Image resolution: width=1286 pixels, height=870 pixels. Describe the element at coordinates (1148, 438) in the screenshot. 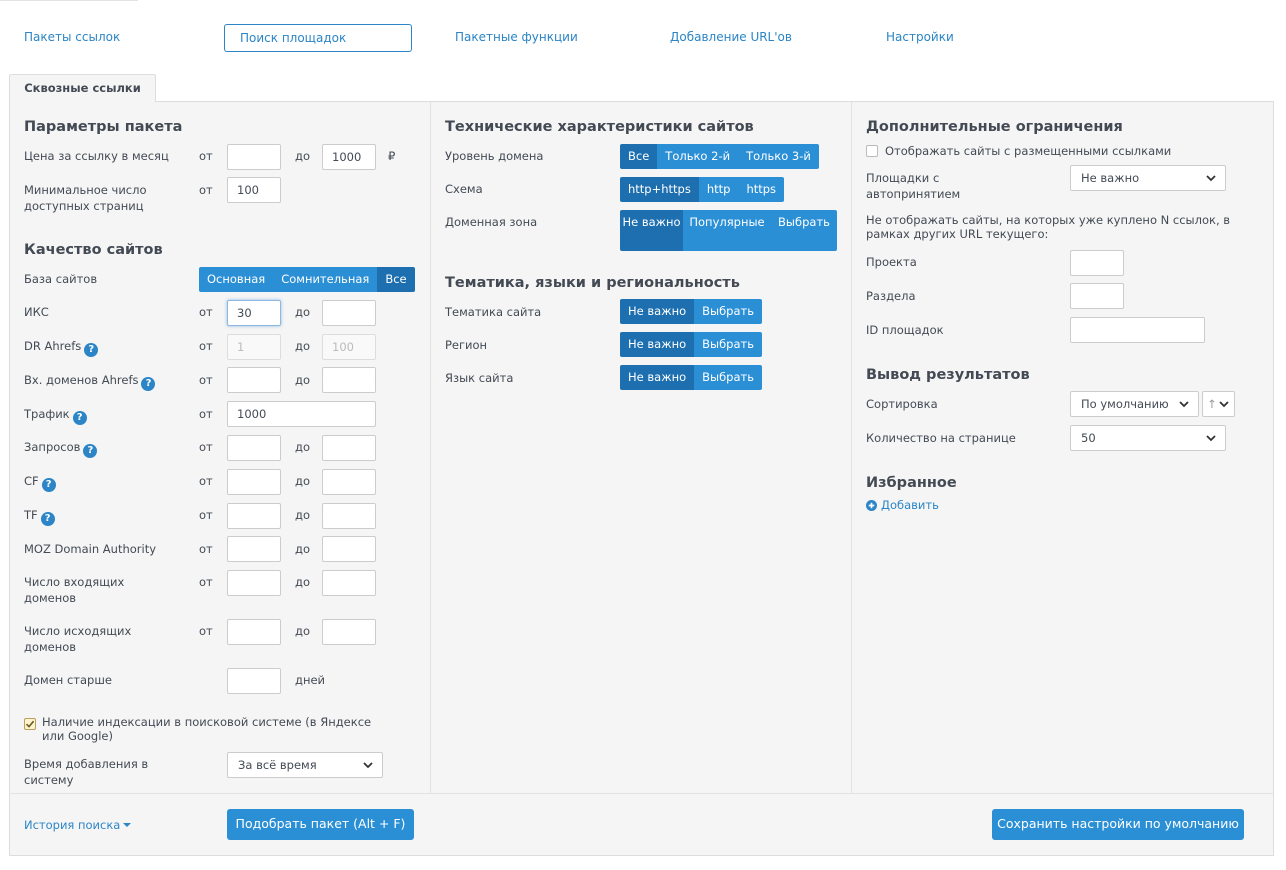

I see `per-page-select: 50` at that location.